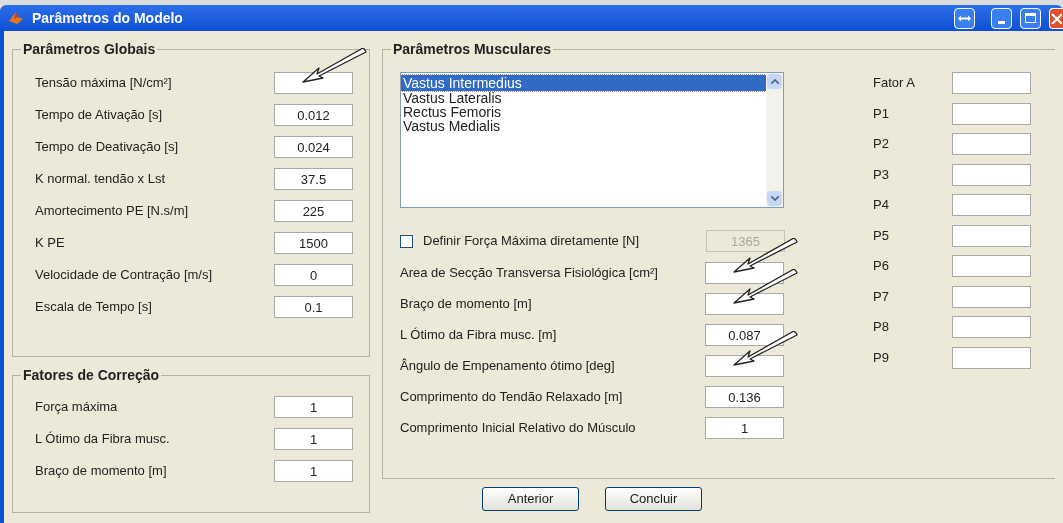 This screenshot has height=523, width=1063. I want to click on field-label: Comprimento Inicial Relativo do Músculo, so click(518, 428).